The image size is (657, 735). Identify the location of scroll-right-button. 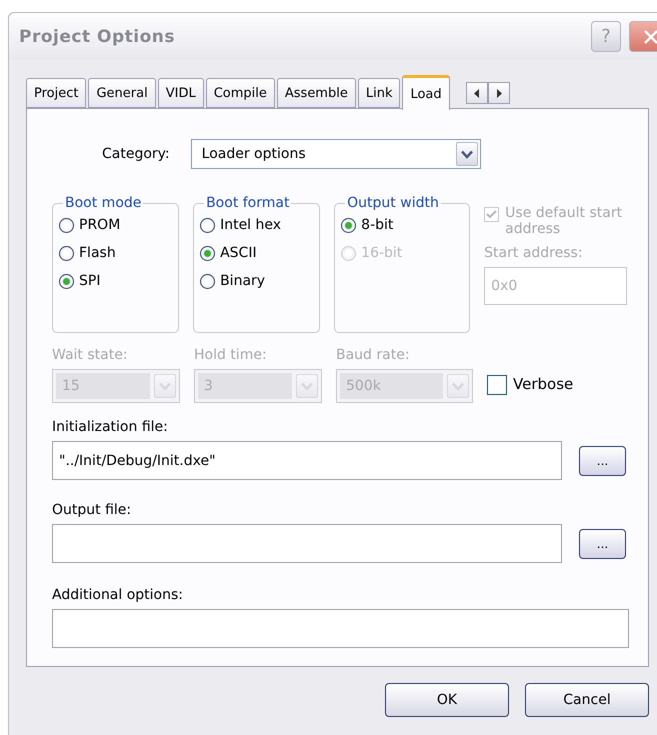
(499, 93).